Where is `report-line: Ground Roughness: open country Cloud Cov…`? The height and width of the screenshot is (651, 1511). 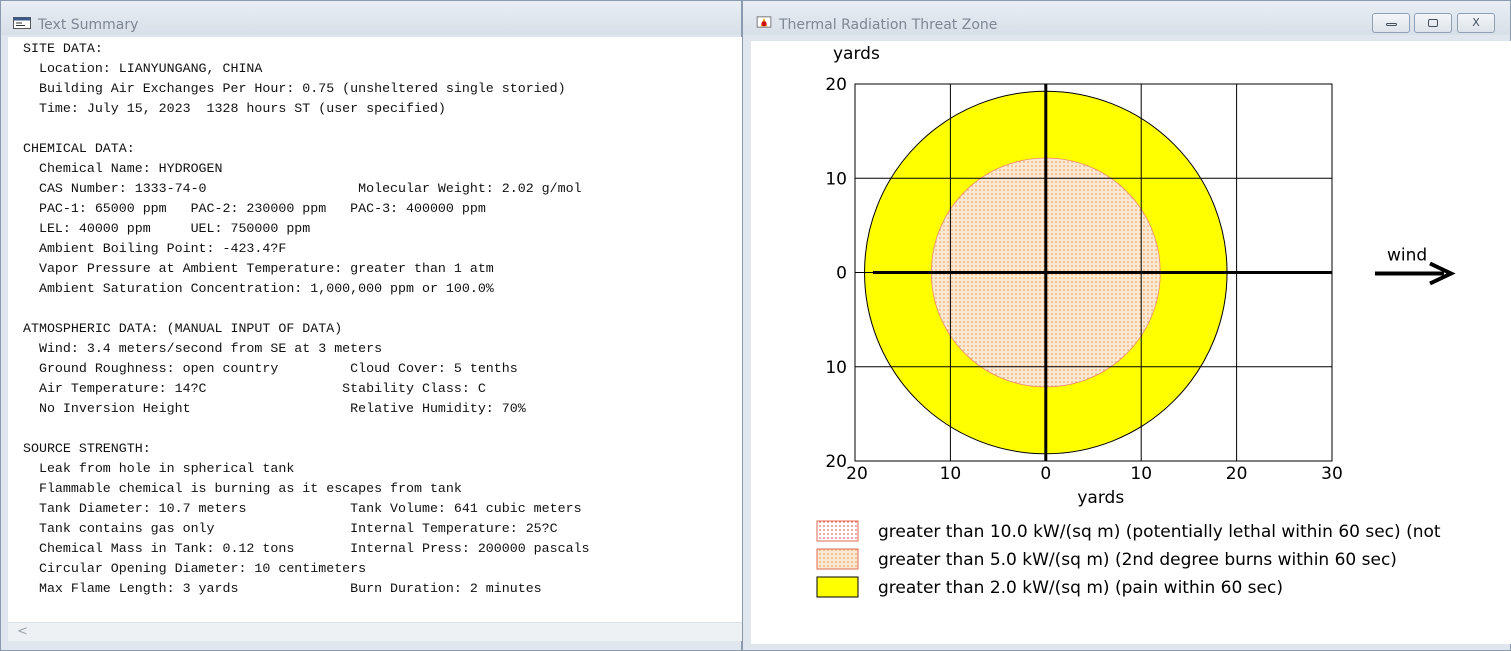
report-line: Ground Roughness: open country Cloud Cov… is located at coordinates (270, 368).